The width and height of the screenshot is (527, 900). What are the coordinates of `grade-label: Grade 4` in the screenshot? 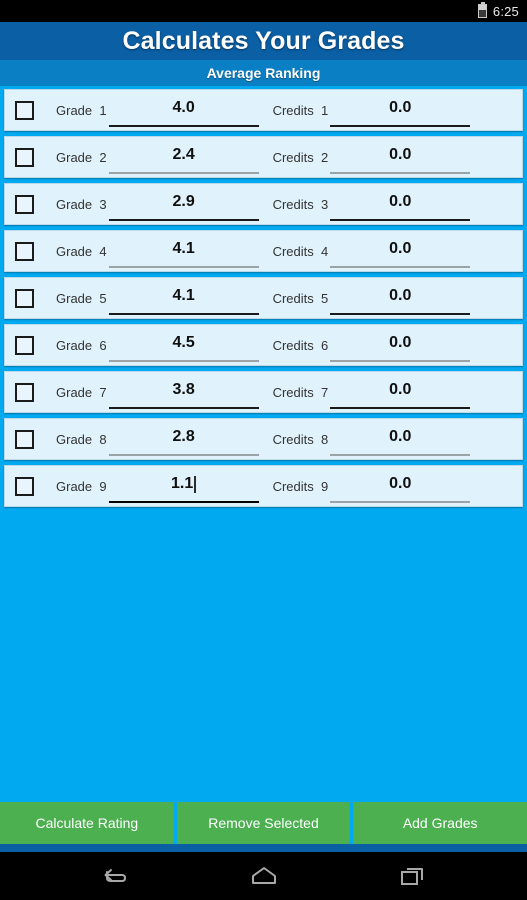 It's located at (81, 251).